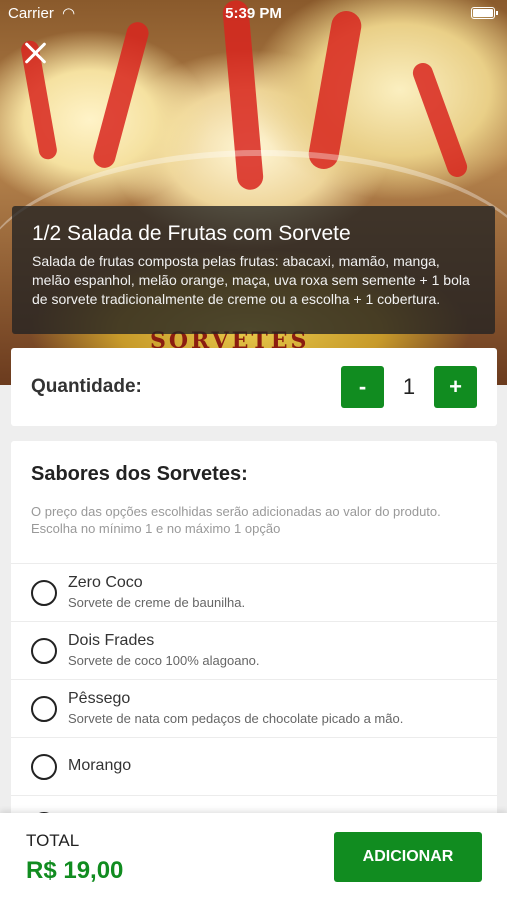 The image size is (507, 900). Describe the element at coordinates (455, 387) in the screenshot. I see `increase-quantity-button: +` at that location.